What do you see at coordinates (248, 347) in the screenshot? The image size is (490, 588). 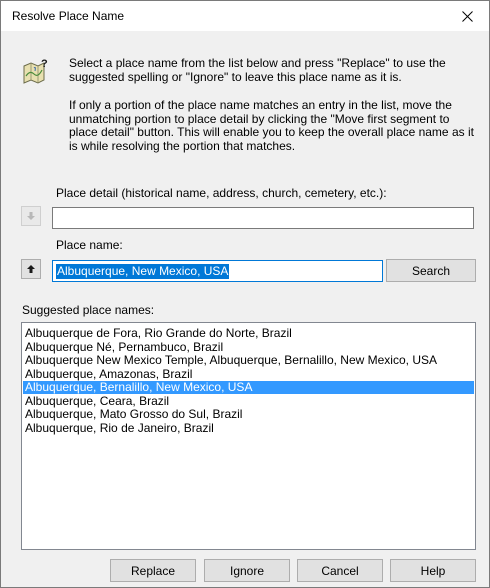 I see `list-item: Albuquerque Né, Pernambuco, Brazil` at bounding box center [248, 347].